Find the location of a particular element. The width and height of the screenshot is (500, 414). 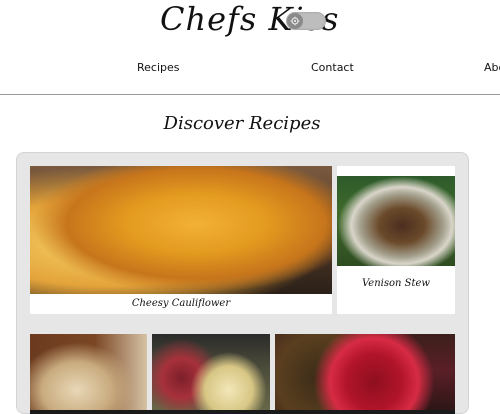

recipe-card-label: Venison Stew is located at coordinates (396, 283).